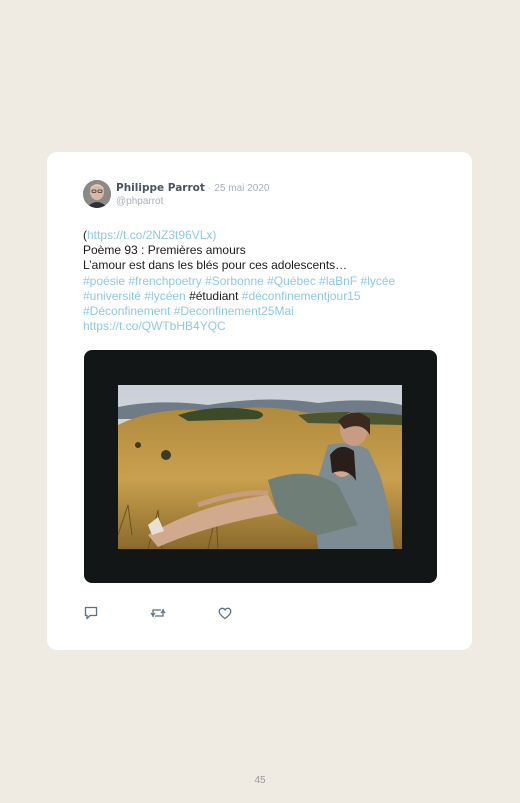 This screenshot has width=520, height=803. I want to click on photo-couple-in-wheat-field, so click(260, 467).